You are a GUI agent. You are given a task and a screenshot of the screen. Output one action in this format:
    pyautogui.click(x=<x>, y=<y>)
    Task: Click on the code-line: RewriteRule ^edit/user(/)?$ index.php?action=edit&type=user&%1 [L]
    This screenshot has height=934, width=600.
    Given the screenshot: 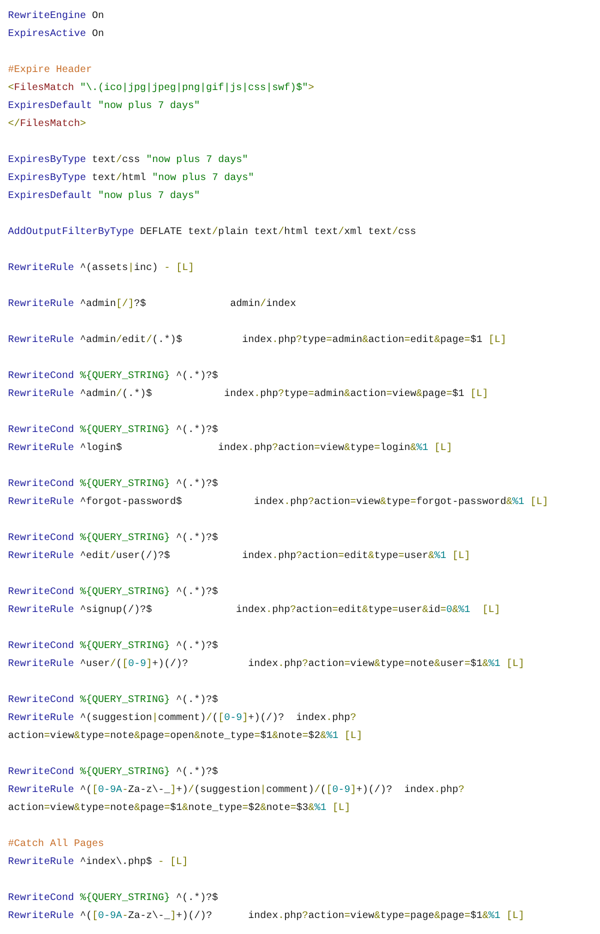 What is the action you would take?
    pyautogui.click(x=239, y=557)
    